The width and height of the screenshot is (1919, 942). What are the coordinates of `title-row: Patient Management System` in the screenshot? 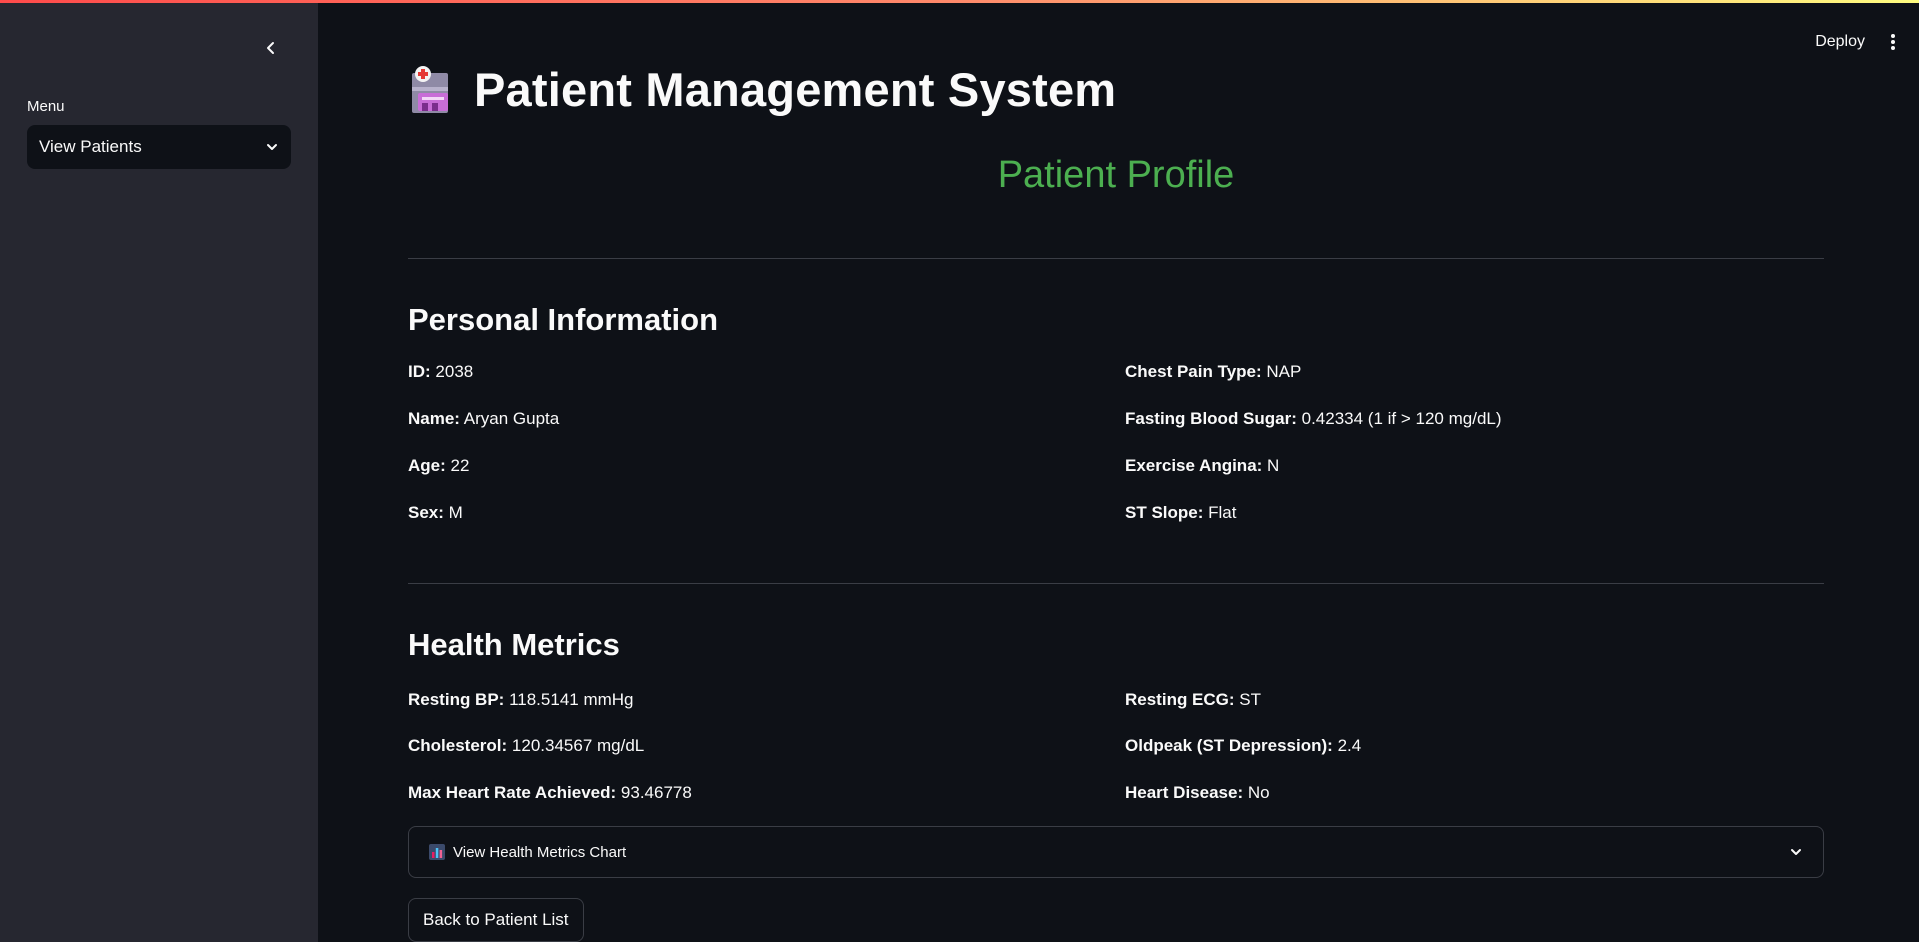 It's located at (762, 89).